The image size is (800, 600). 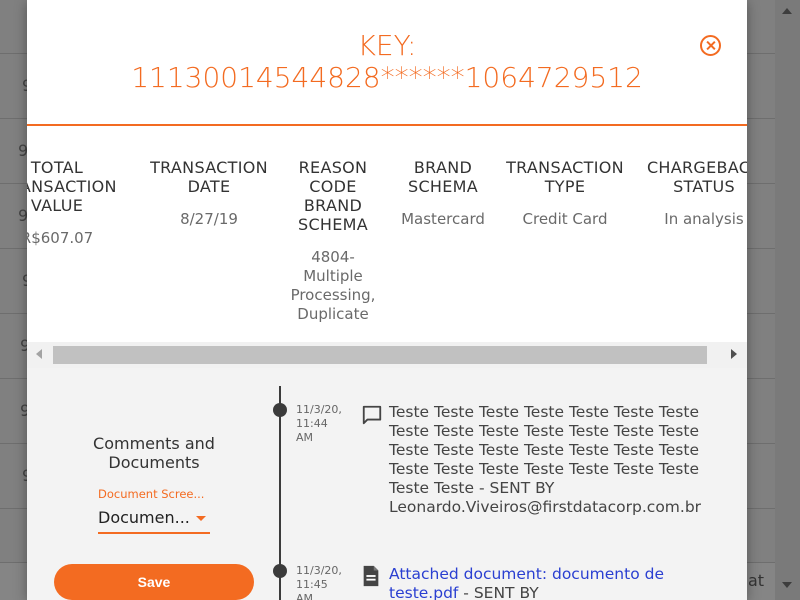 What do you see at coordinates (39, 354) in the screenshot?
I see `scroll-left-arrow-icon` at bounding box center [39, 354].